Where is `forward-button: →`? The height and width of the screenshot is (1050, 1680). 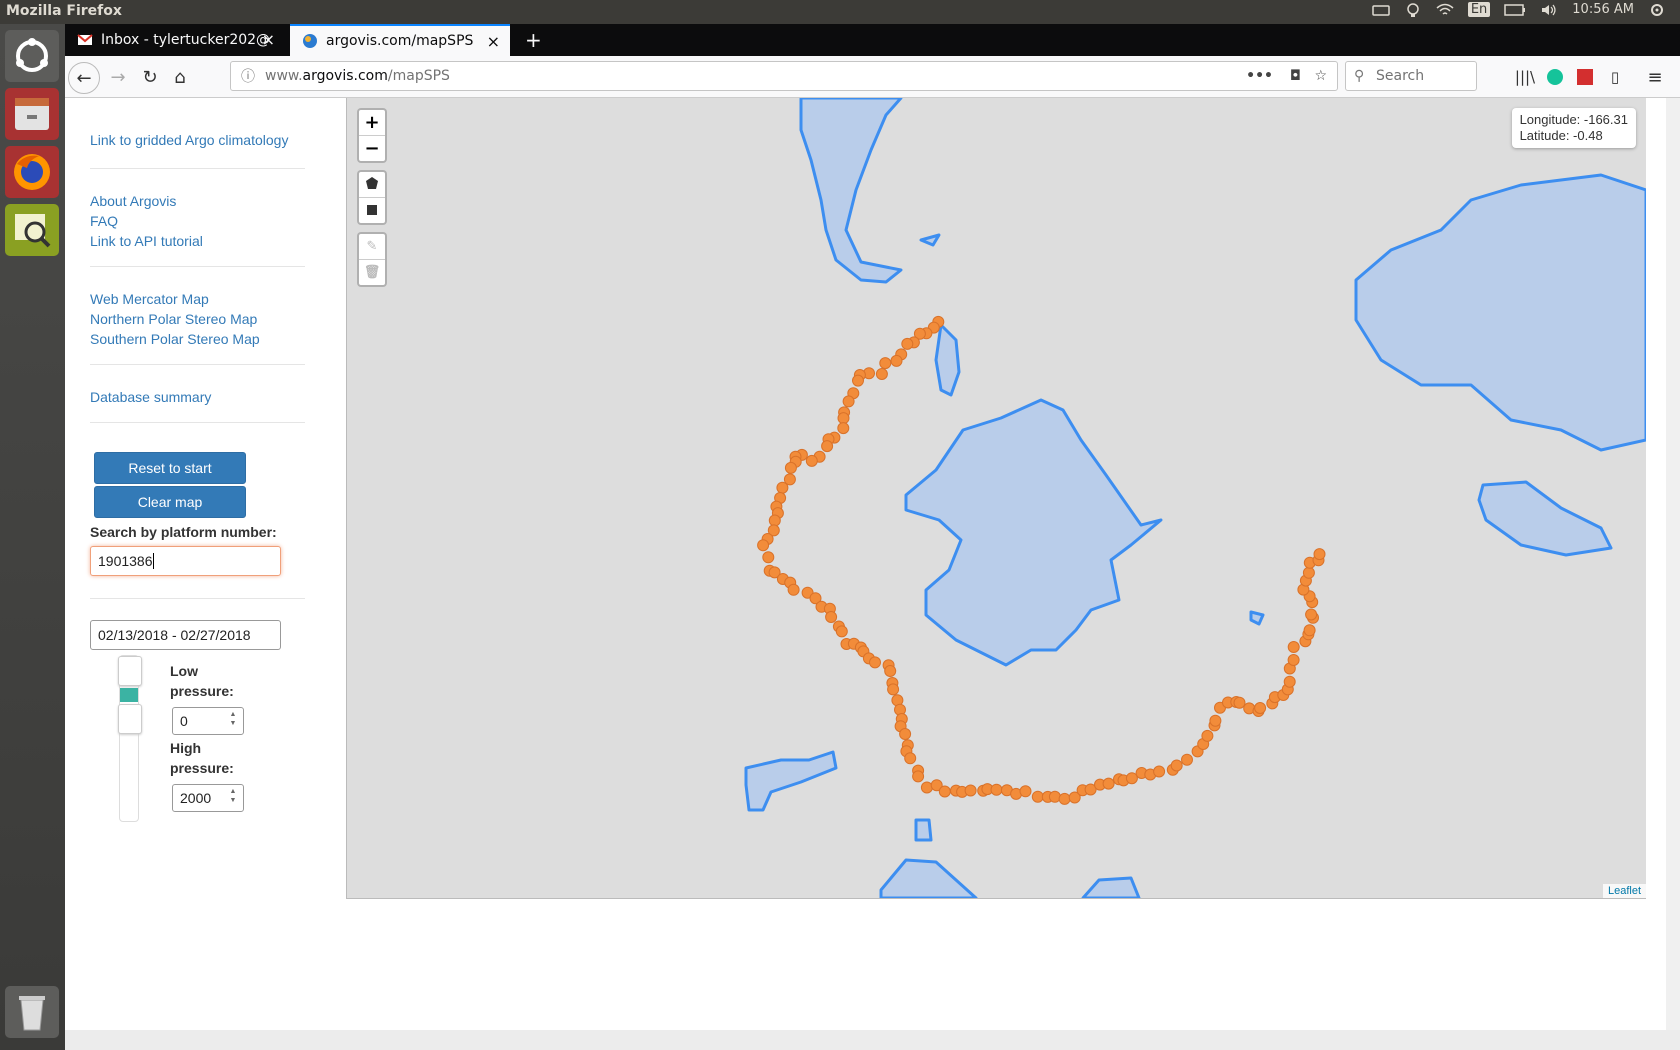
forward-button: → is located at coordinates (118, 77).